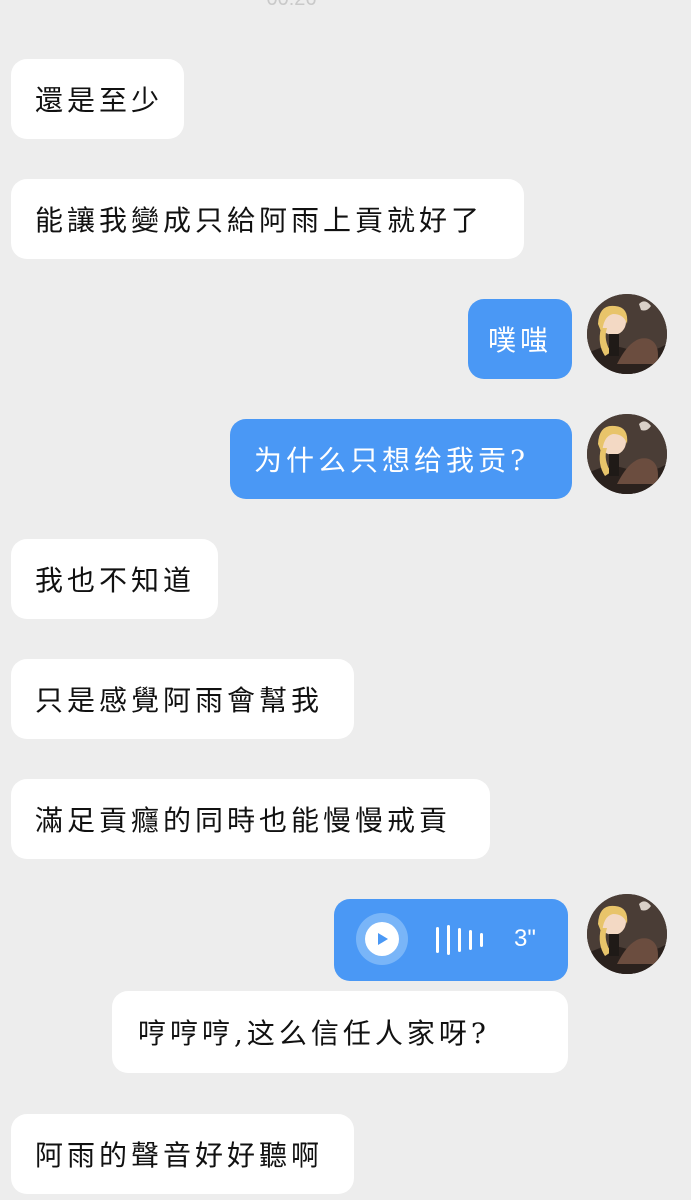  I want to click on timestamp: 00:26, so click(291, 5).